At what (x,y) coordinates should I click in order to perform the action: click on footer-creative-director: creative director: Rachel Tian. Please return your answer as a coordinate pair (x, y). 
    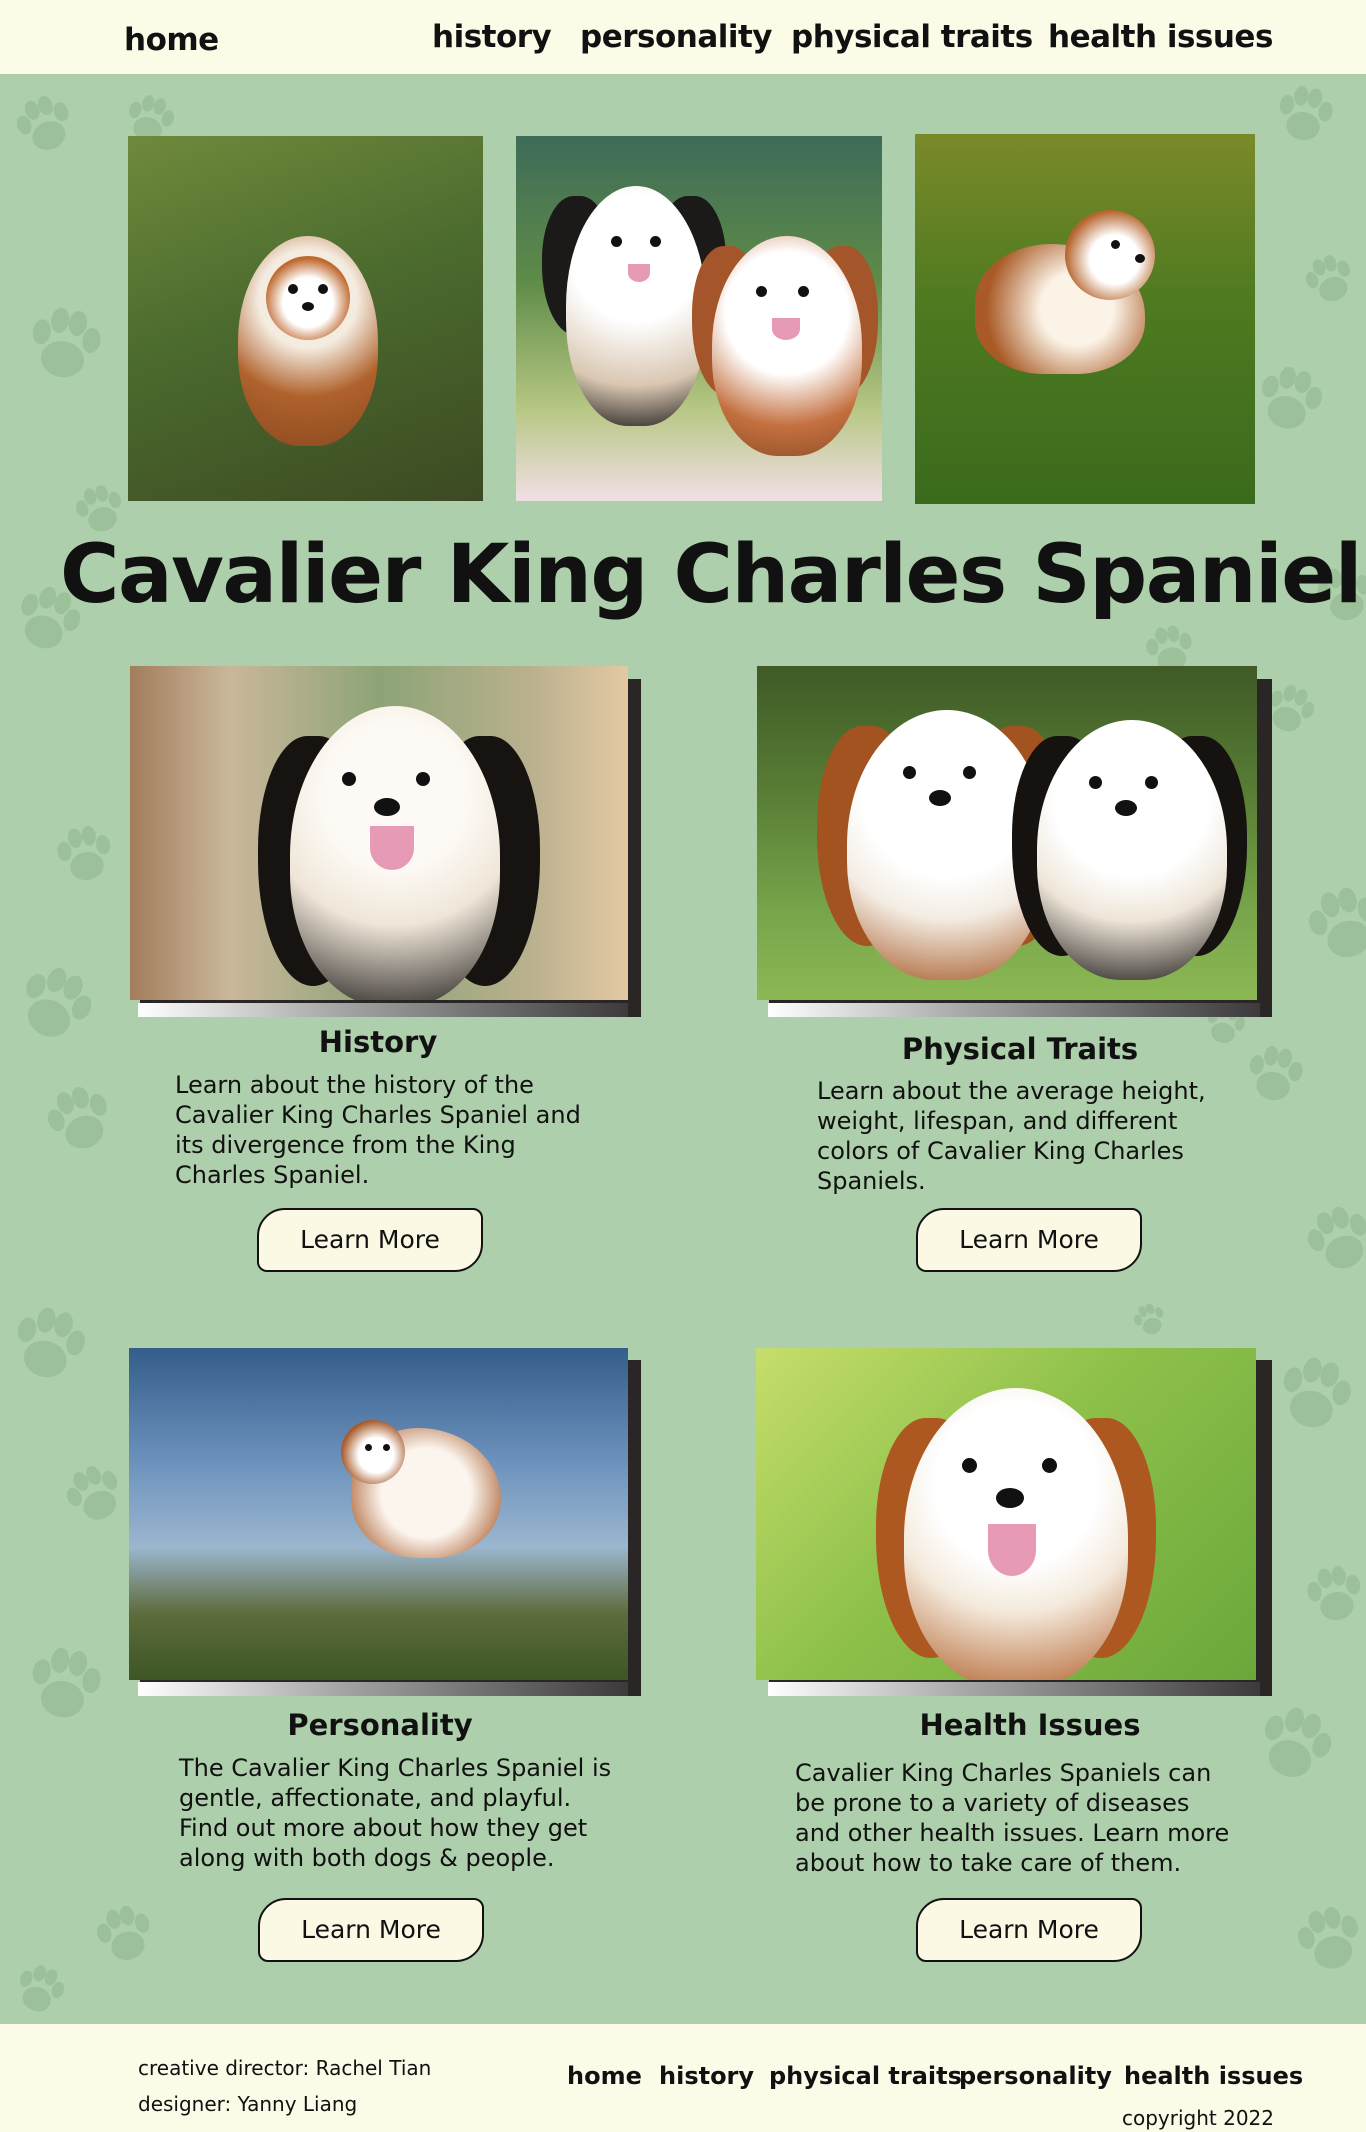
    Looking at the image, I should click on (285, 2068).